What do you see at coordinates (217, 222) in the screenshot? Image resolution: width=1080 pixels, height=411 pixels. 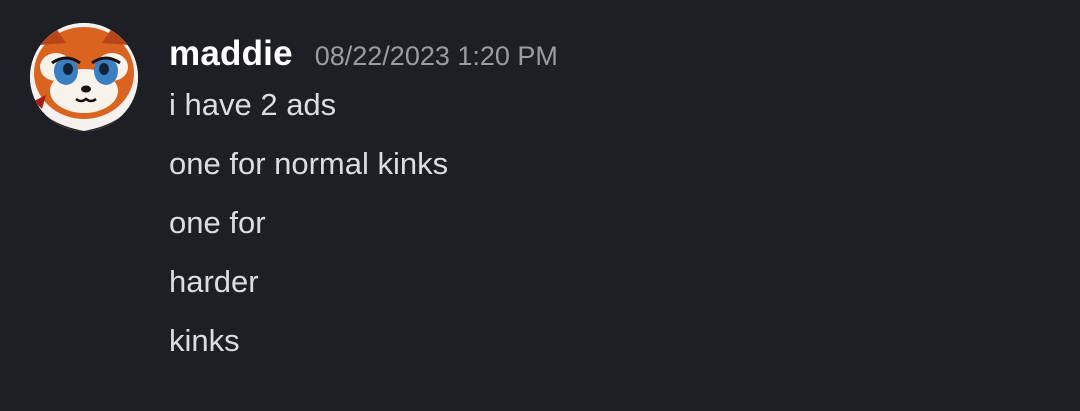 I see `message-line: one for` at bounding box center [217, 222].